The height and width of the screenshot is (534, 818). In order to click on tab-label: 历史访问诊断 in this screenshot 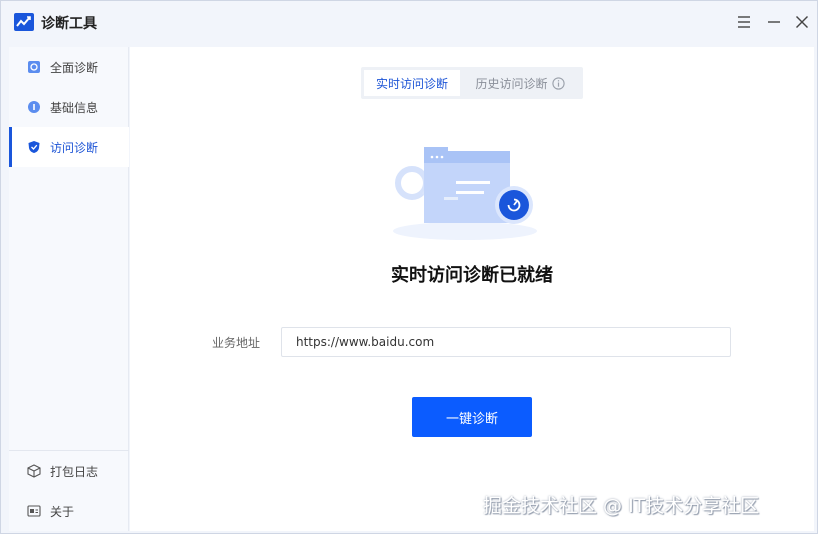, I will do `click(511, 83)`.